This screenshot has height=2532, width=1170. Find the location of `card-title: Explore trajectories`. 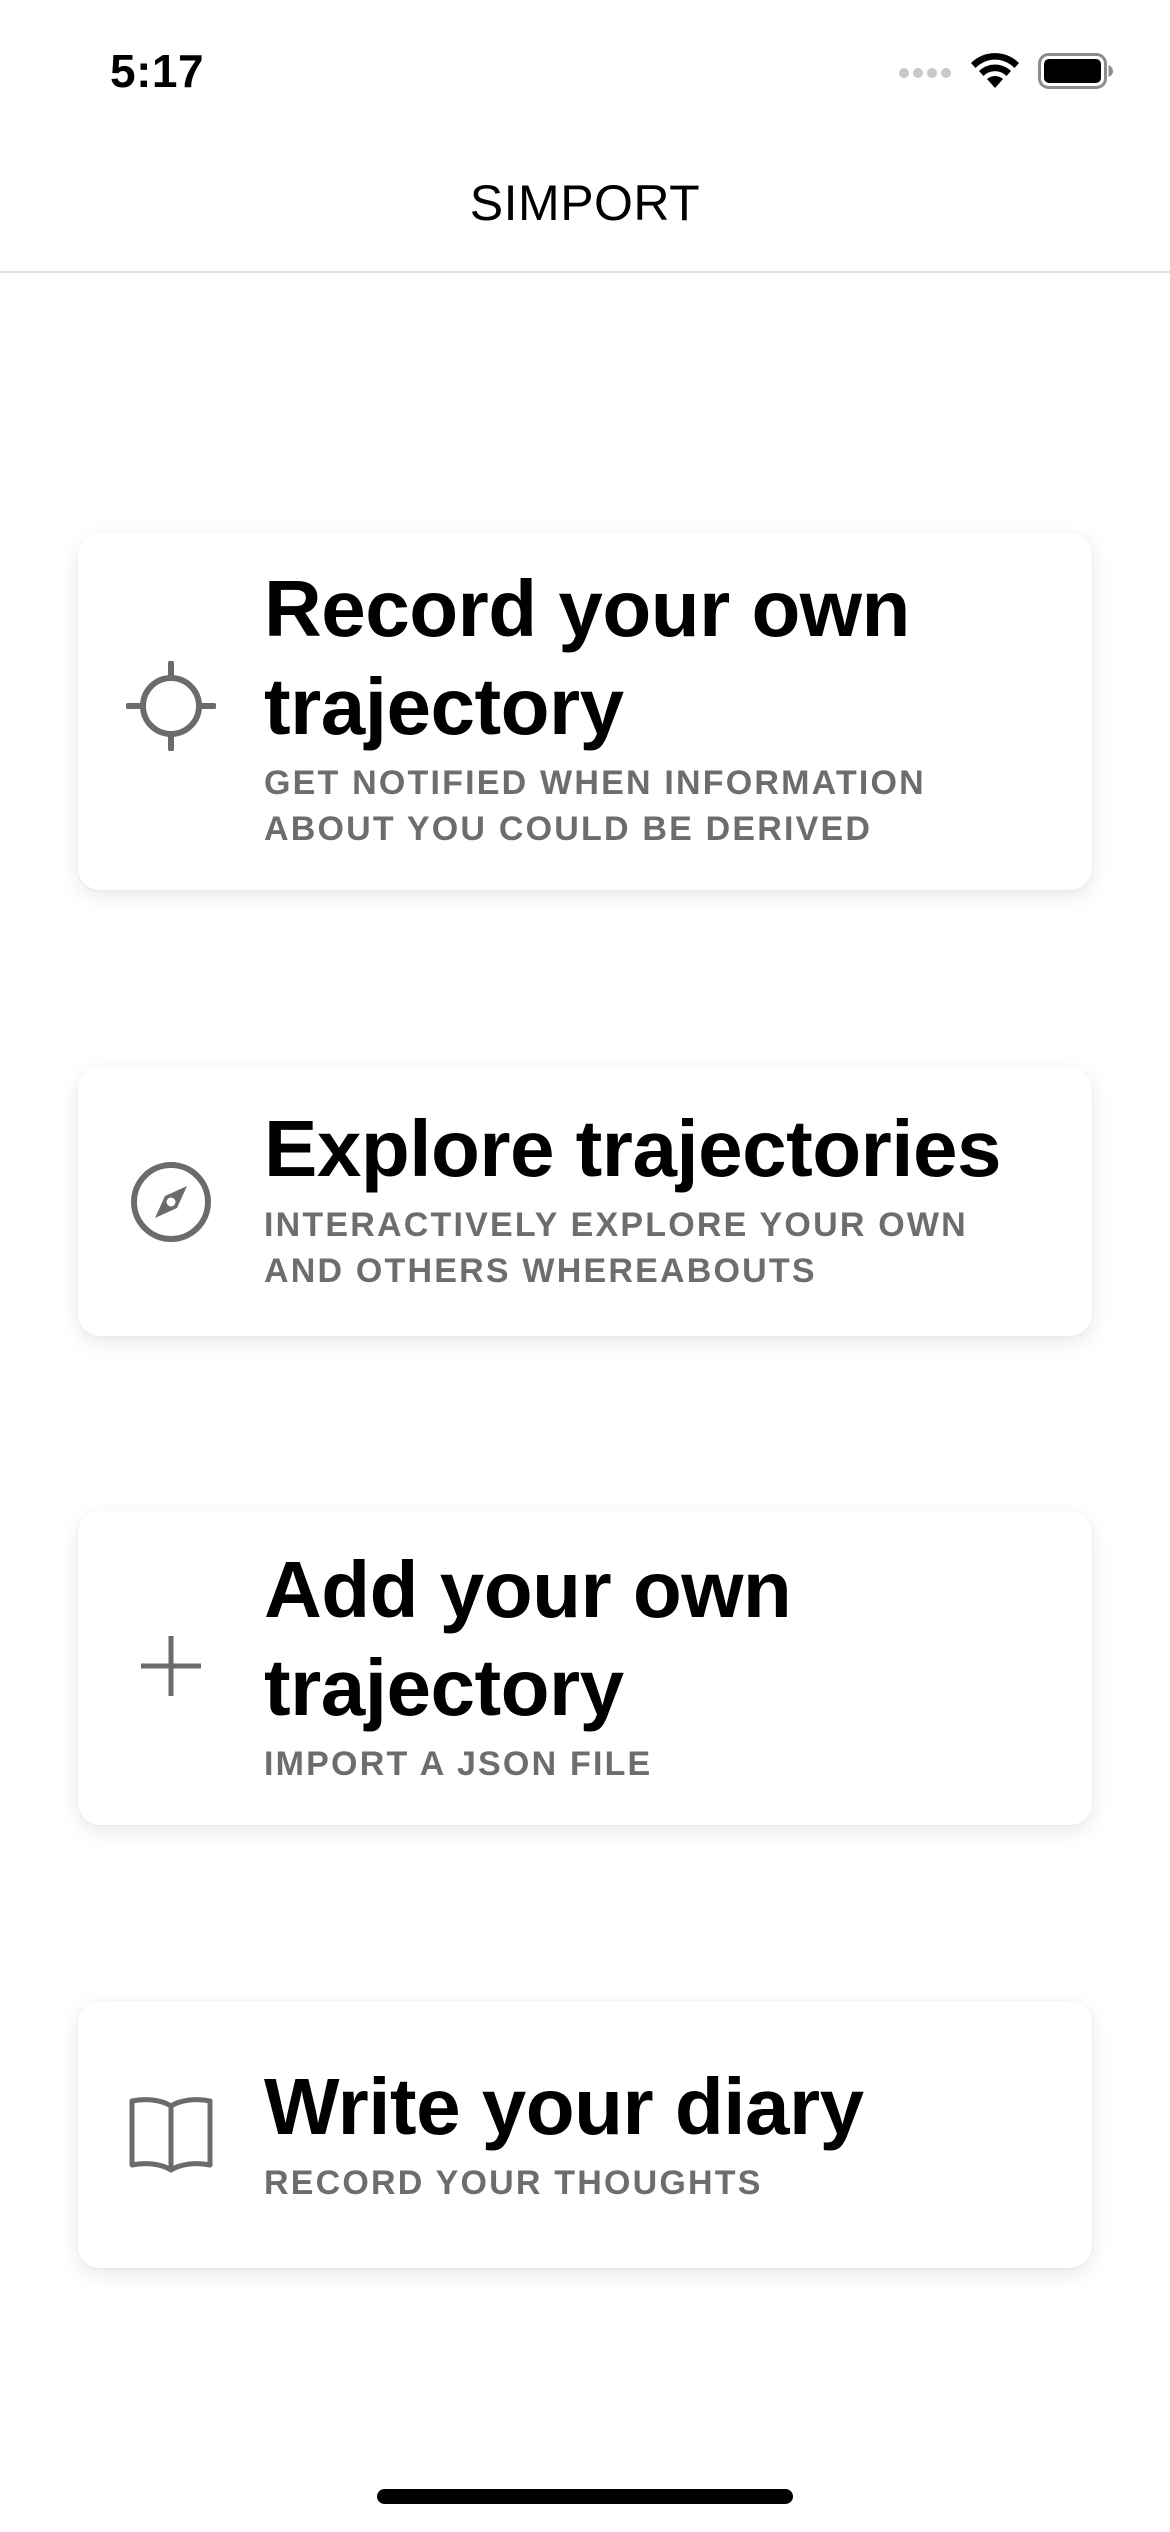

card-title: Explore trajectories is located at coordinates (633, 1148).